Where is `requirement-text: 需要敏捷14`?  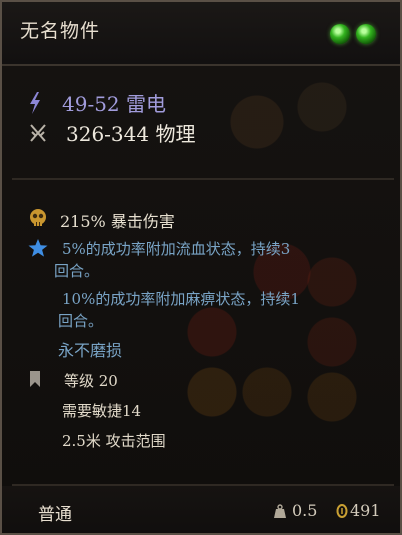 requirement-text: 需要敏捷14 is located at coordinates (102, 411).